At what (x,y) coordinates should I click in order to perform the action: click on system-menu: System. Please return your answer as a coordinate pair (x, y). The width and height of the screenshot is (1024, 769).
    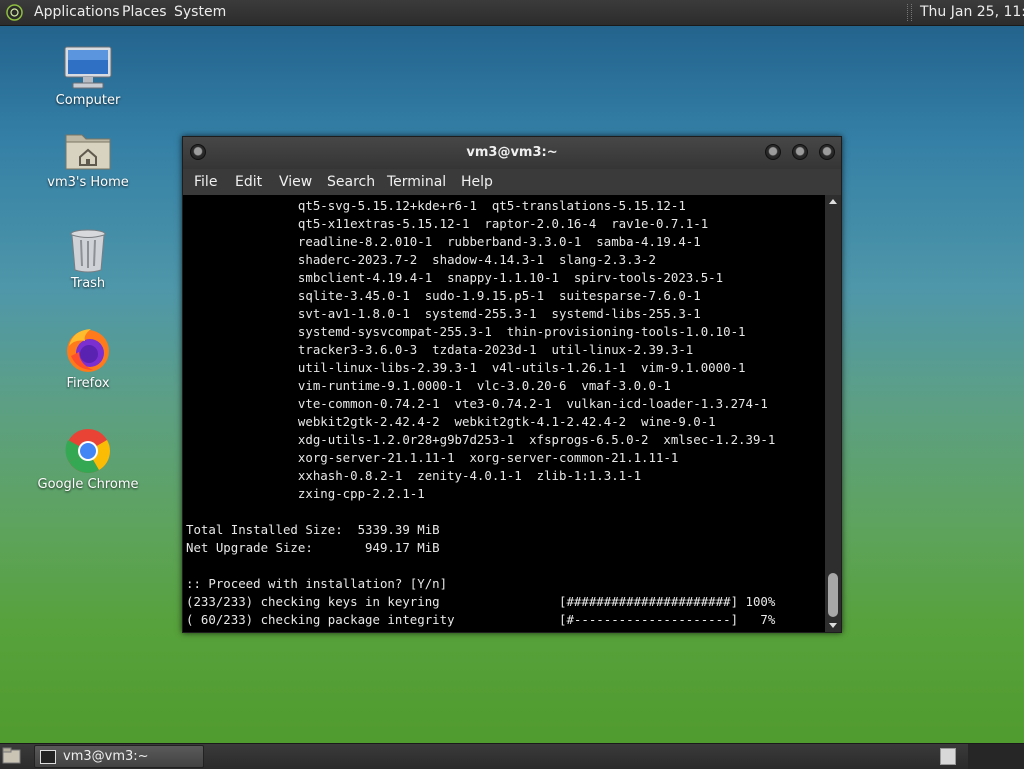
    Looking at the image, I should click on (200, 12).